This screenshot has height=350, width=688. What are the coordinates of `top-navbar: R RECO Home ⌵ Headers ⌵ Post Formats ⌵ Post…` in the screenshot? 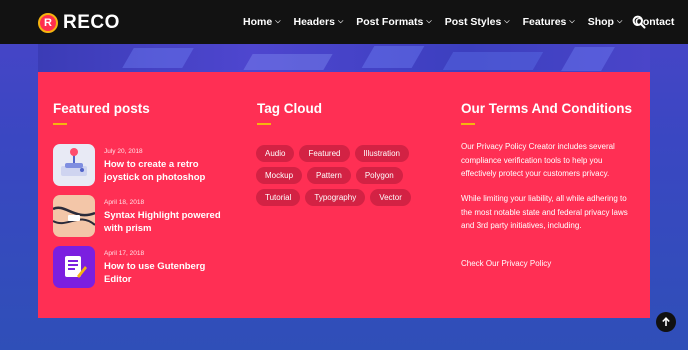 It's located at (344, 22).